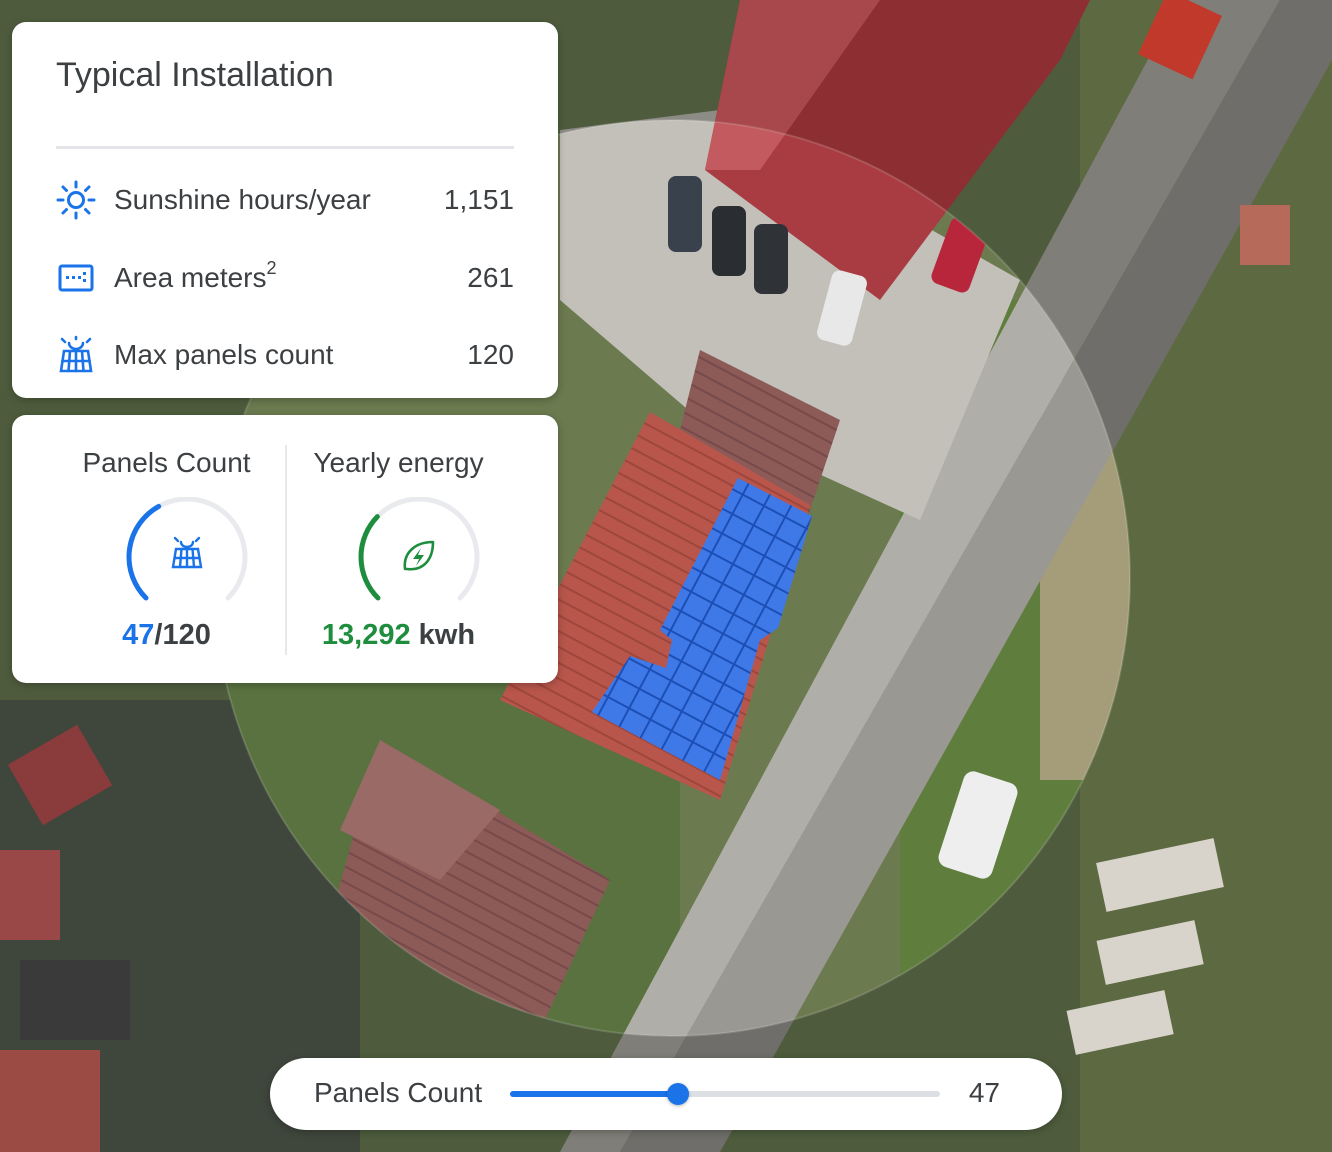 This screenshot has width=1332, height=1152. I want to click on yearly-energy-stat: Yearly energy 13,292 kwh, so click(398, 549).